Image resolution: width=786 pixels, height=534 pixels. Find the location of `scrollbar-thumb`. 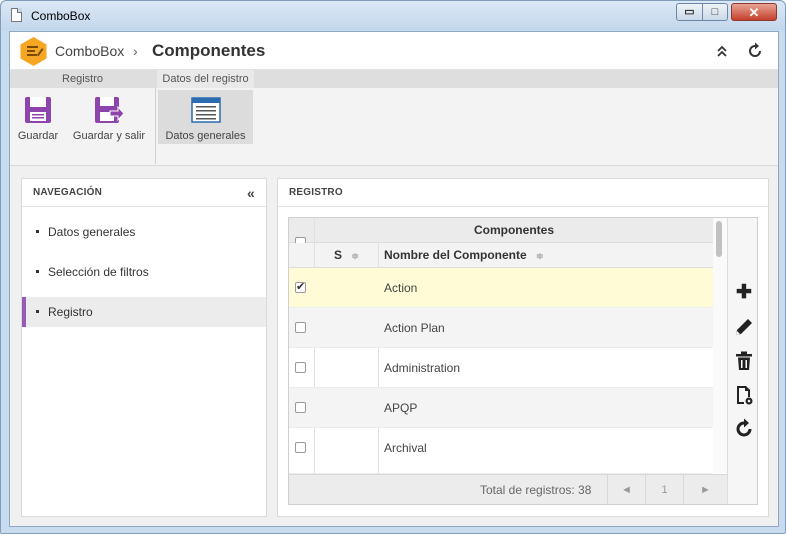

scrollbar-thumb is located at coordinates (719, 239).